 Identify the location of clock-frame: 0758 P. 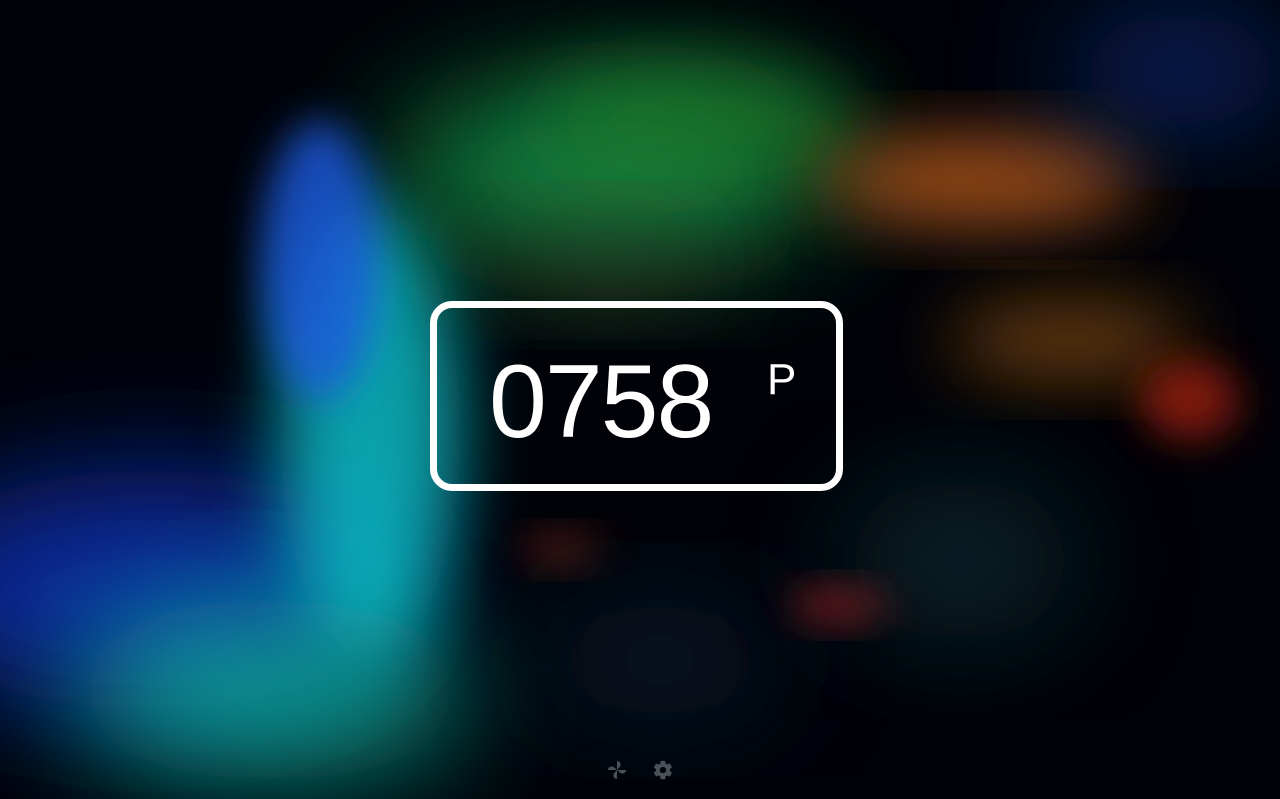
(636, 396).